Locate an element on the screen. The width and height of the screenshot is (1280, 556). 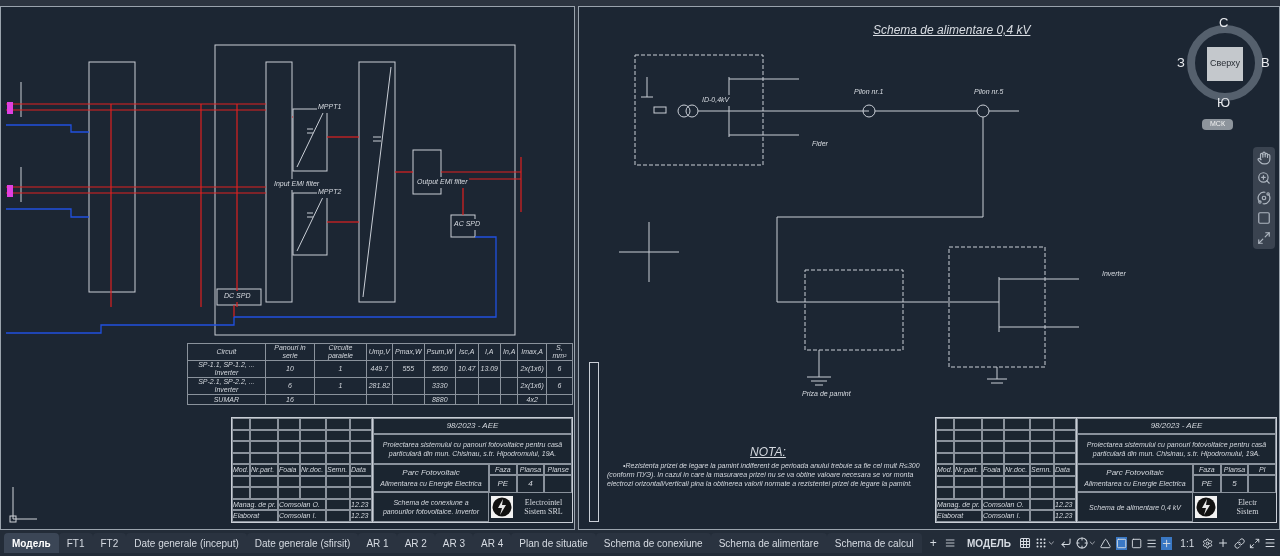
layout-tab: Date generale (sfirsit) is located at coordinates (302, 543).